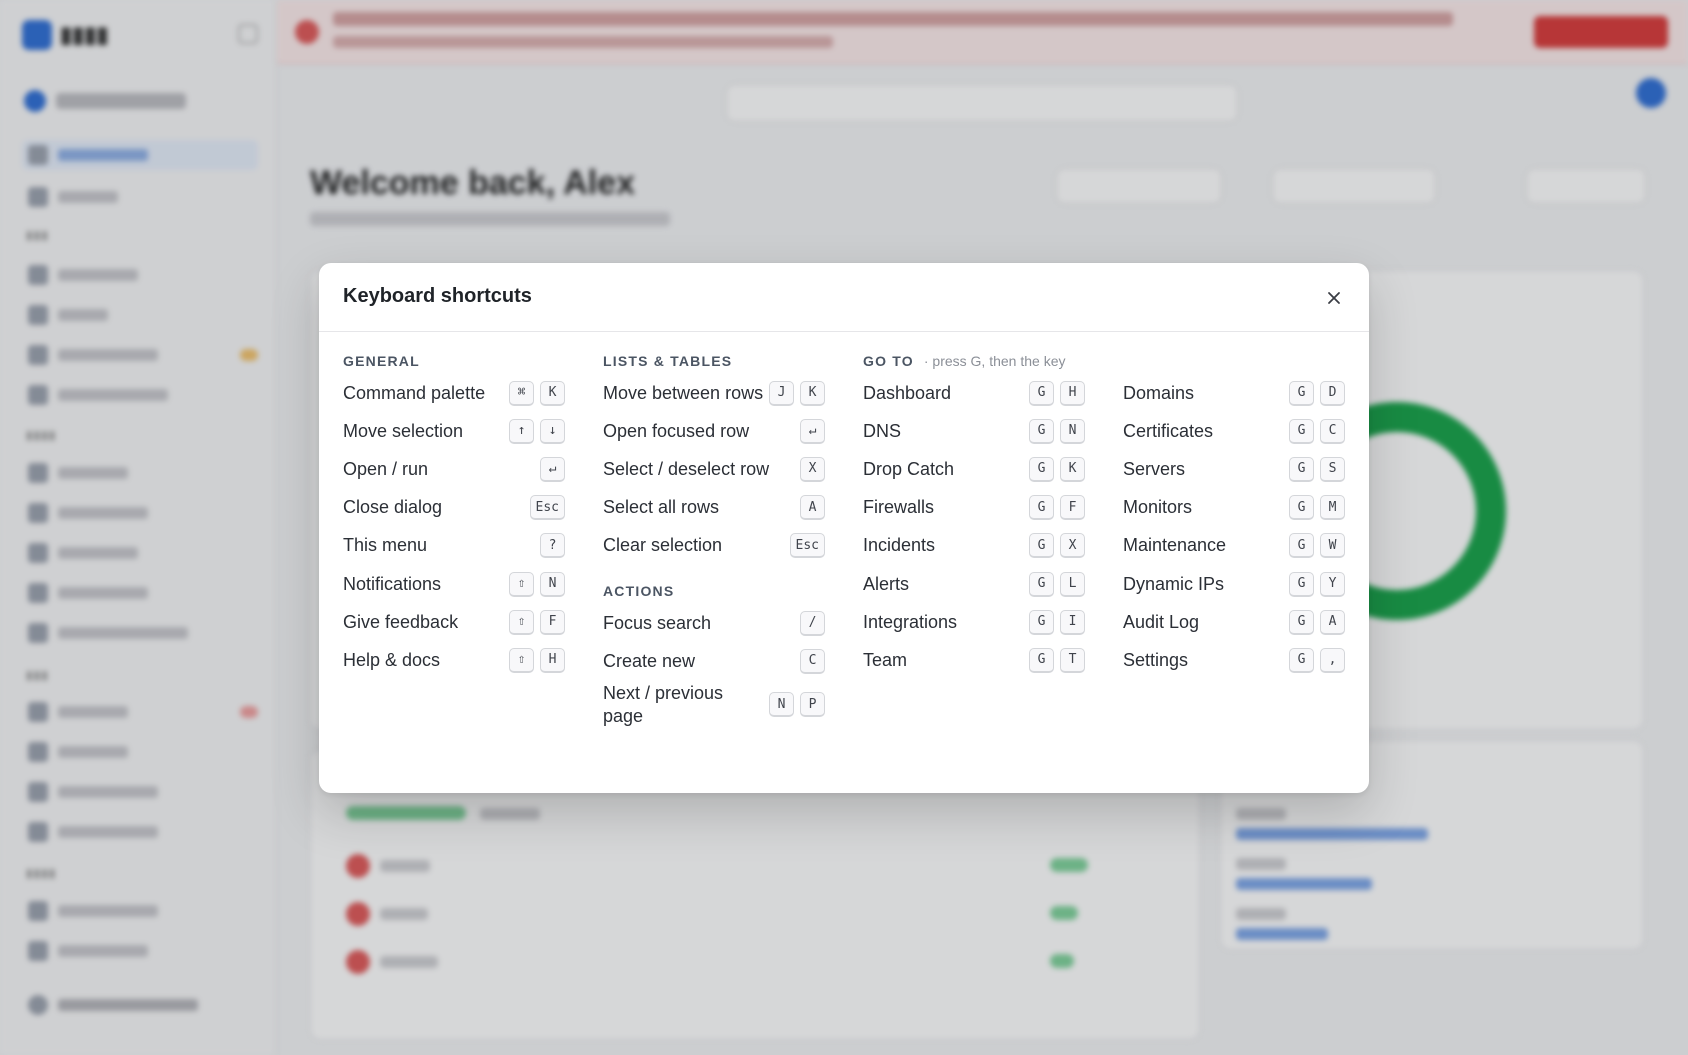  I want to click on shortcut-label: Clear selection, so click(663, 545).